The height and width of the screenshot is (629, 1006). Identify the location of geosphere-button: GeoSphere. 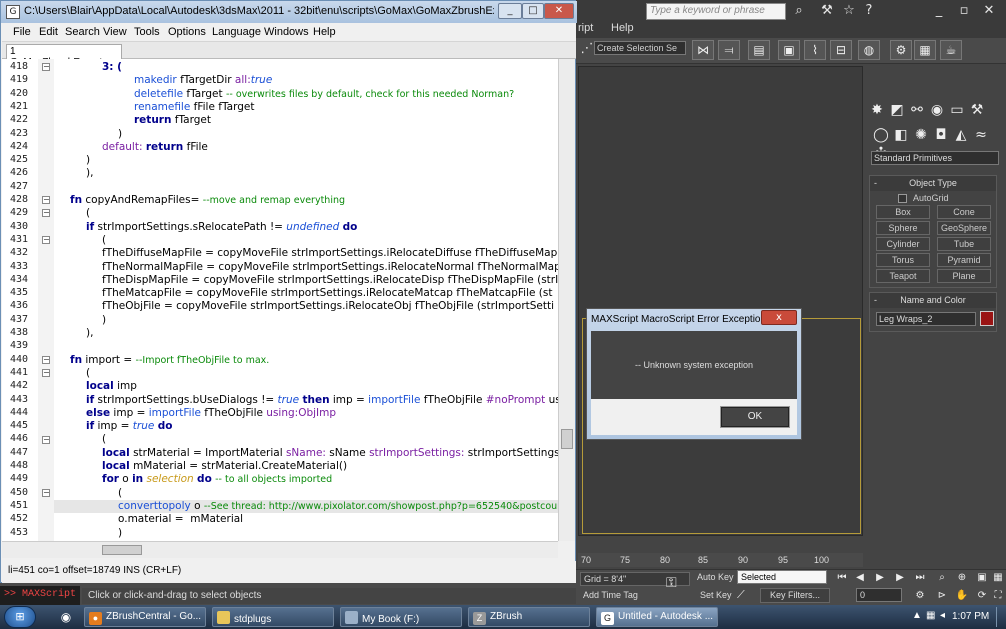
(964, 228).